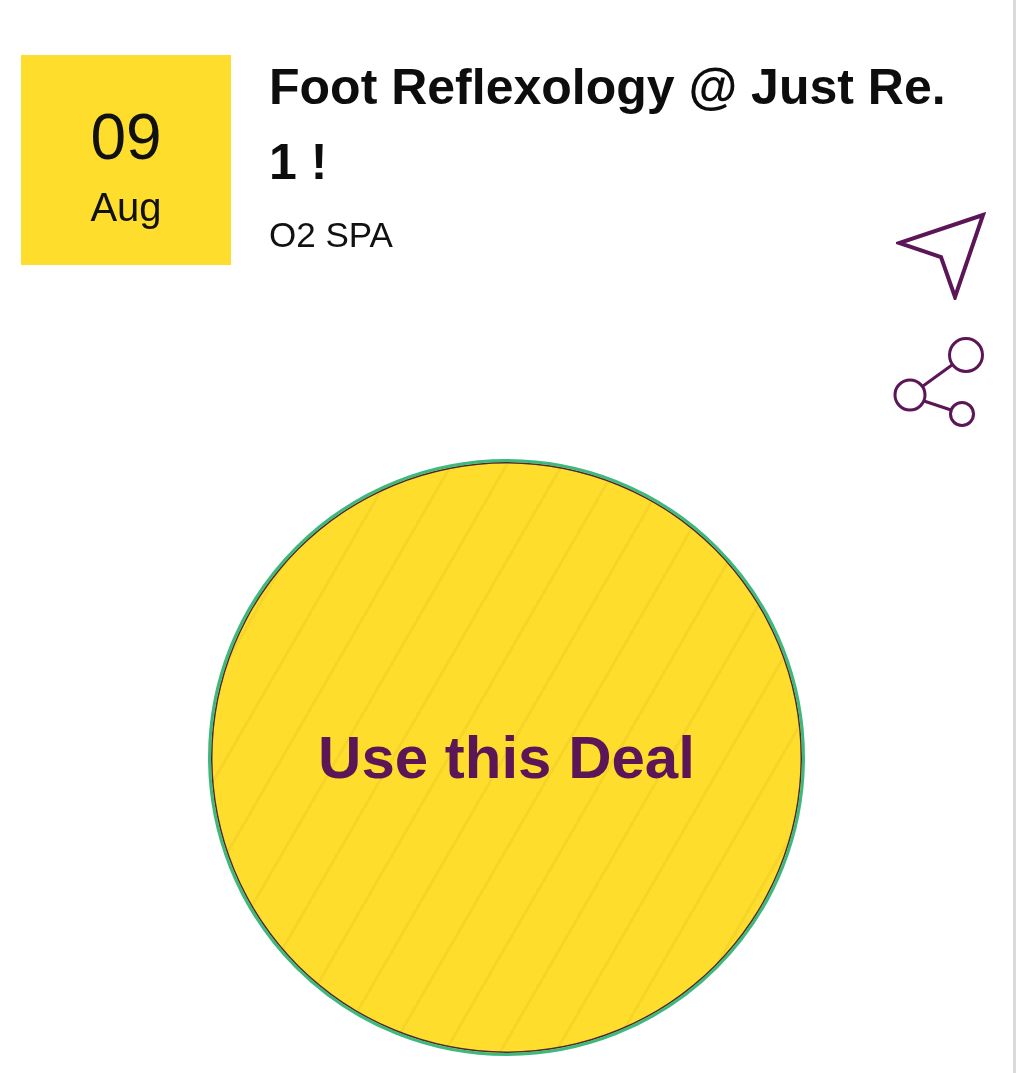 The width and height of the screenshot is (1025, 1073). What do you see at coordinates (939, 382) in the screenshot?
I see `share-icon` at bounding box center [939, 382].